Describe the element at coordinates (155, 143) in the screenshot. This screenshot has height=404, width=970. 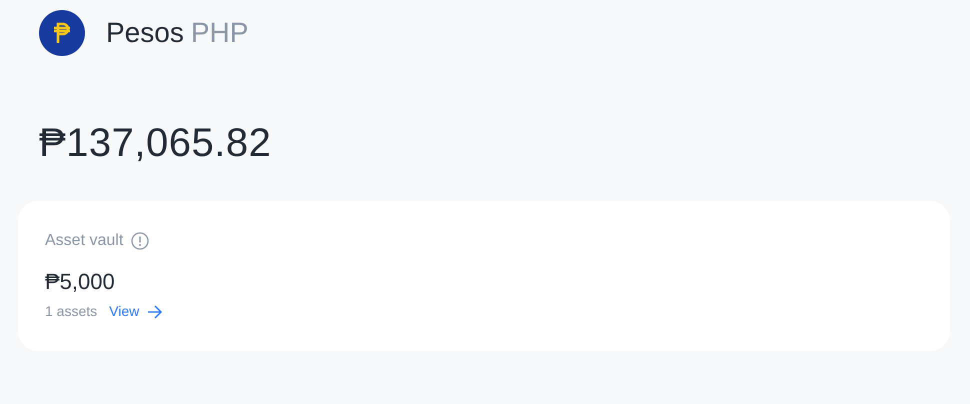
I see `balance-amount: ₱137,065.82` at that location.